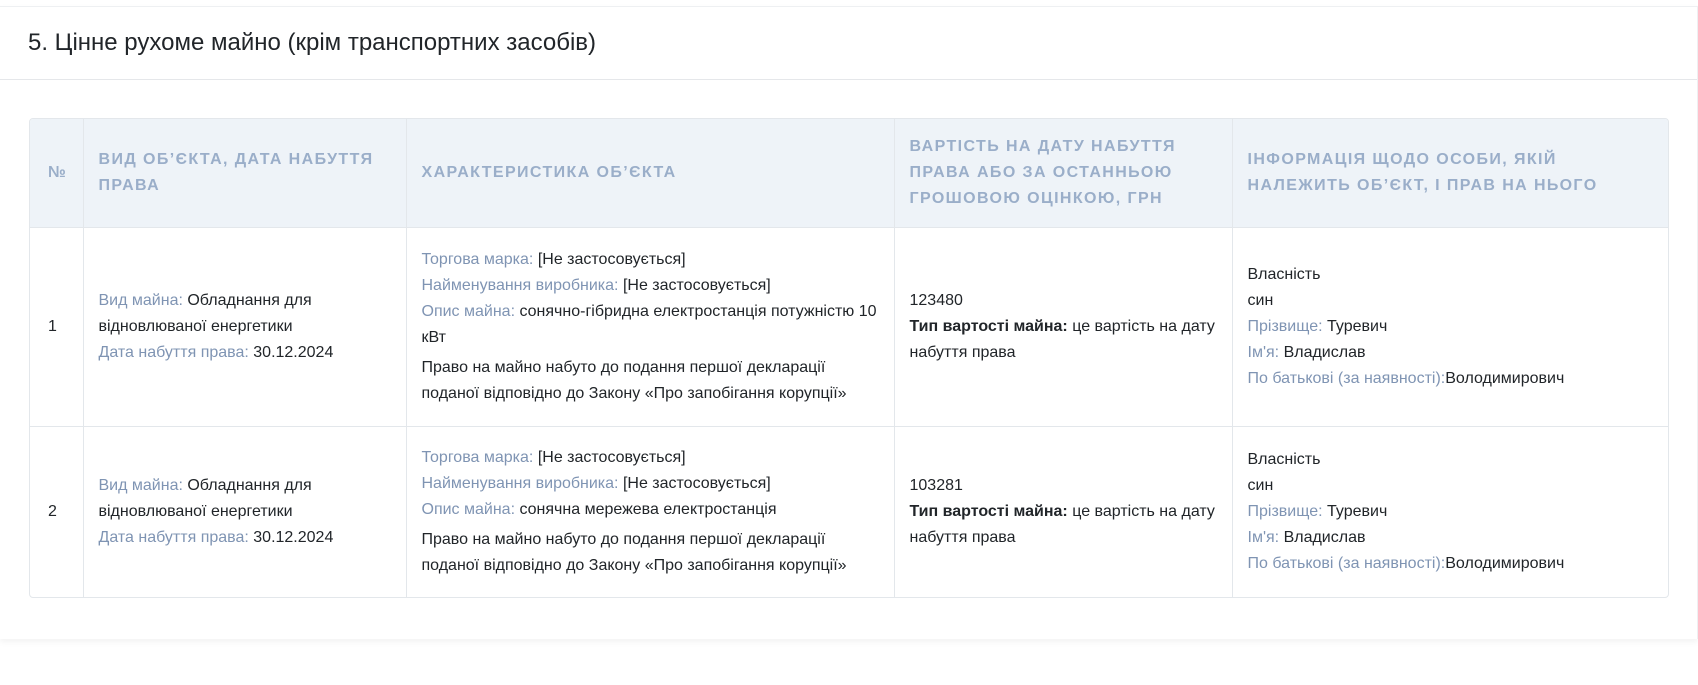  Describe the element at coordinates (245, 173) in the screenshot. I see `header-object-type: Вид об’єкта, дата набуття права` at that location.